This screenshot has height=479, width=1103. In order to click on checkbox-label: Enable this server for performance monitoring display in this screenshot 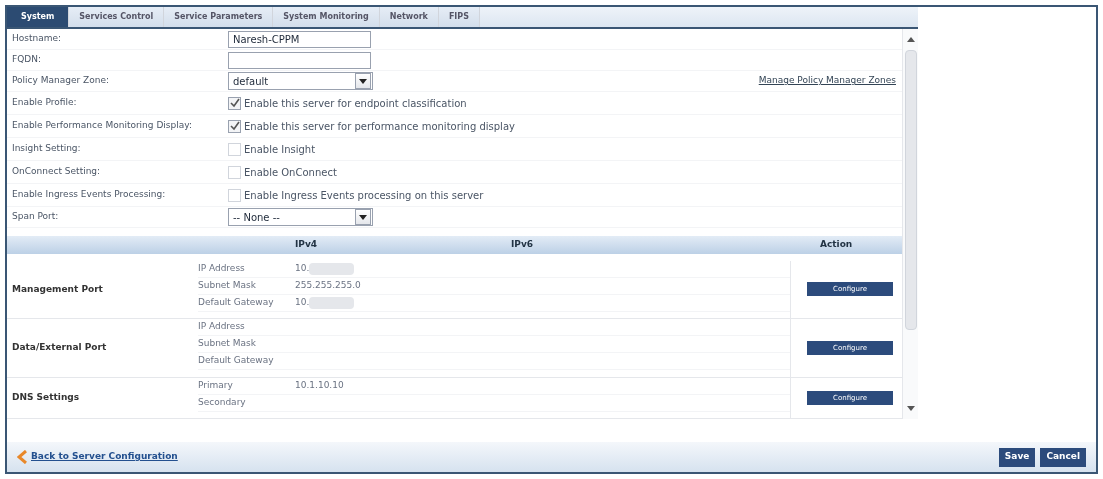, I will do `click(379, 126)`.